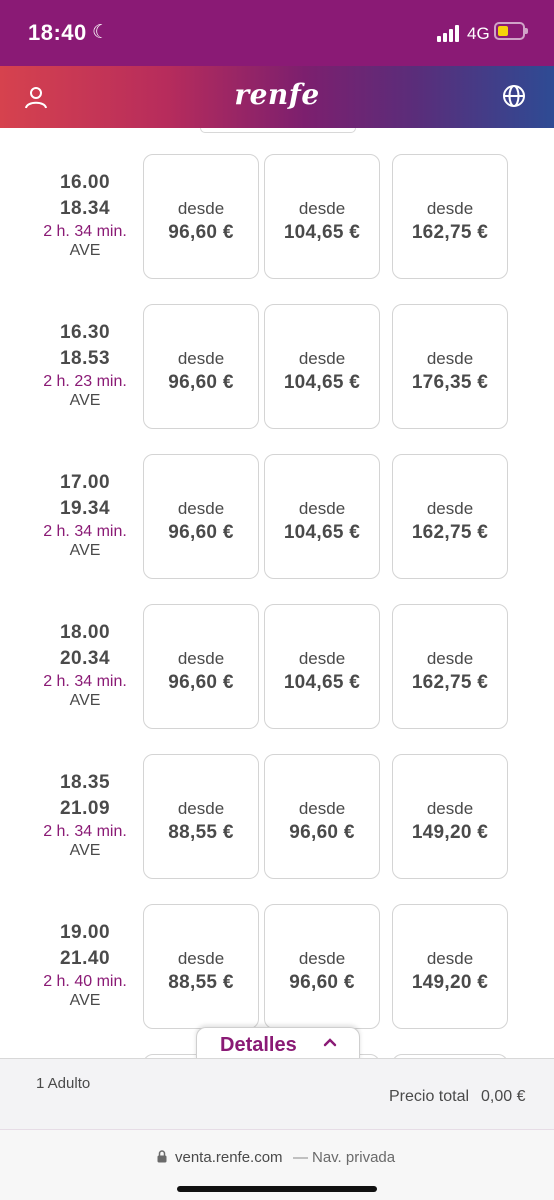  I want to click on departure-time: 18.35, so click(85, 782).